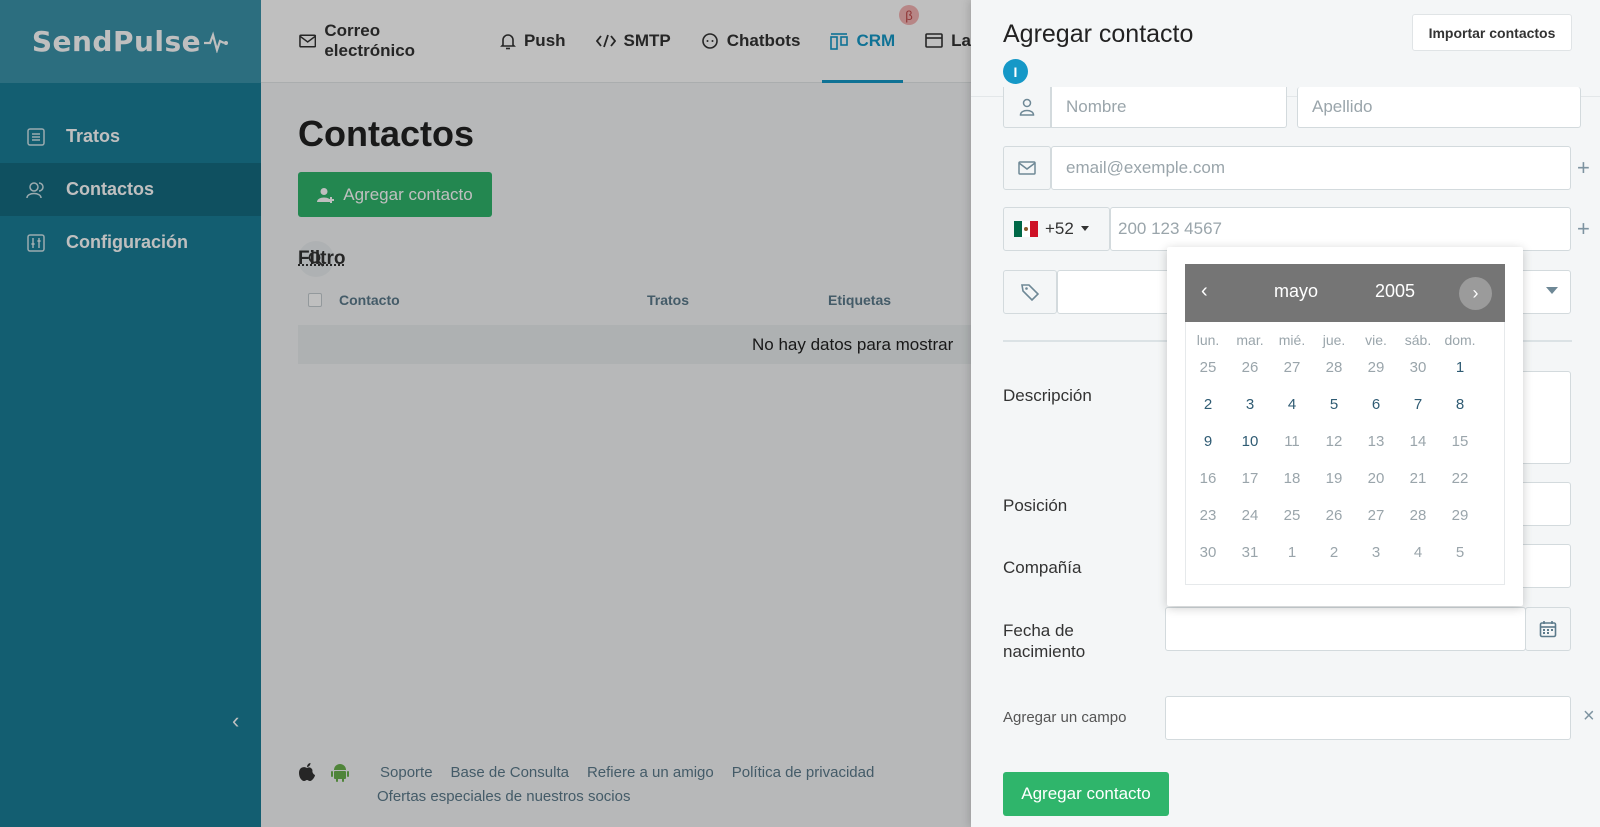 This screenshot has width=1600, height=827. Describe the element at coordinates (1395, 291) in the screenshot. I see `datepicker-year: 2005` at that location.